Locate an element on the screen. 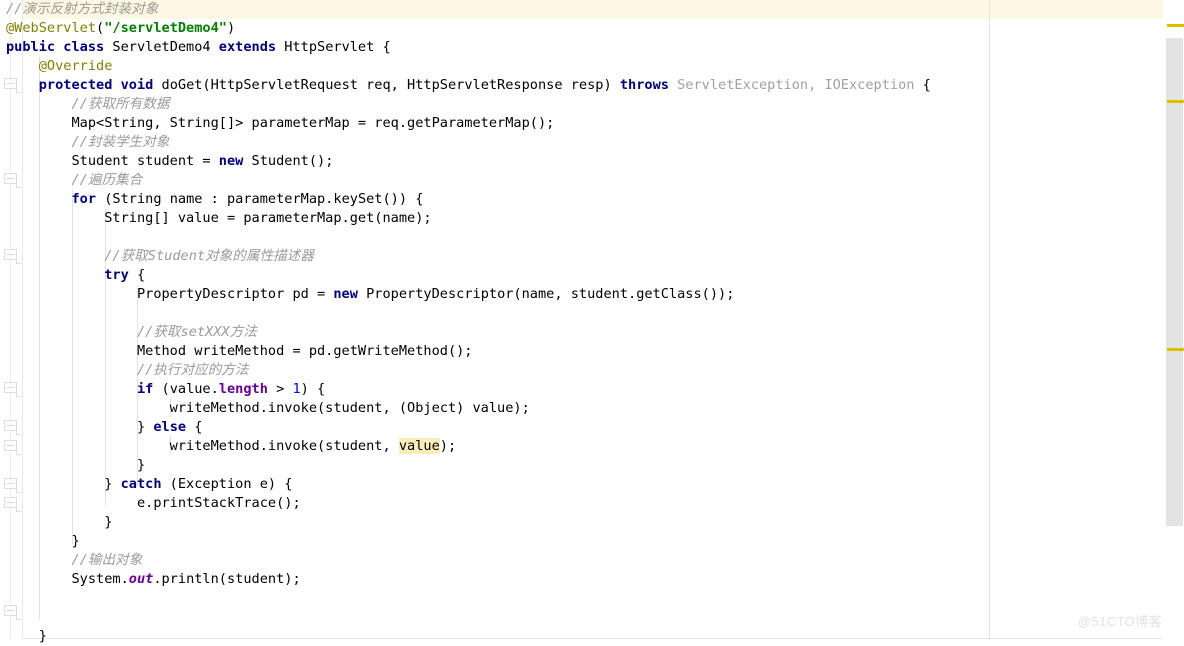  code-line: @Override is located at coordinates (465, 66).